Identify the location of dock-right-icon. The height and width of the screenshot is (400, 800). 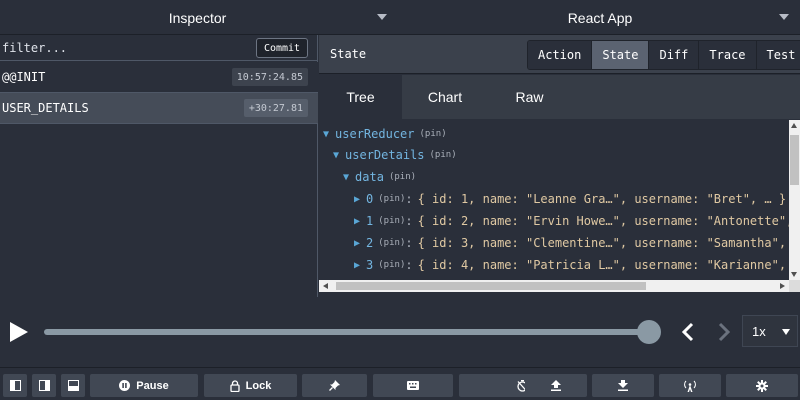
(44, 385).